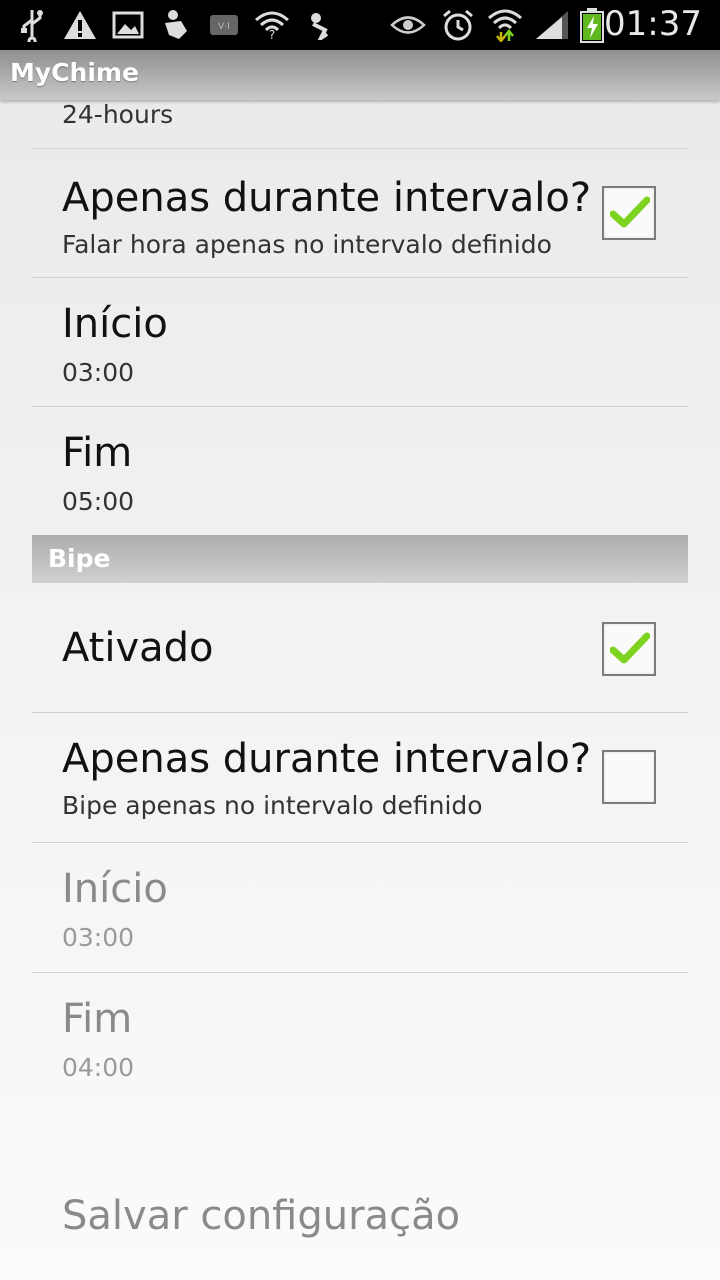  Describe the element at coordinates (98, 937) in the screenshot. I see `beep-start-value: 03:00` at that location.